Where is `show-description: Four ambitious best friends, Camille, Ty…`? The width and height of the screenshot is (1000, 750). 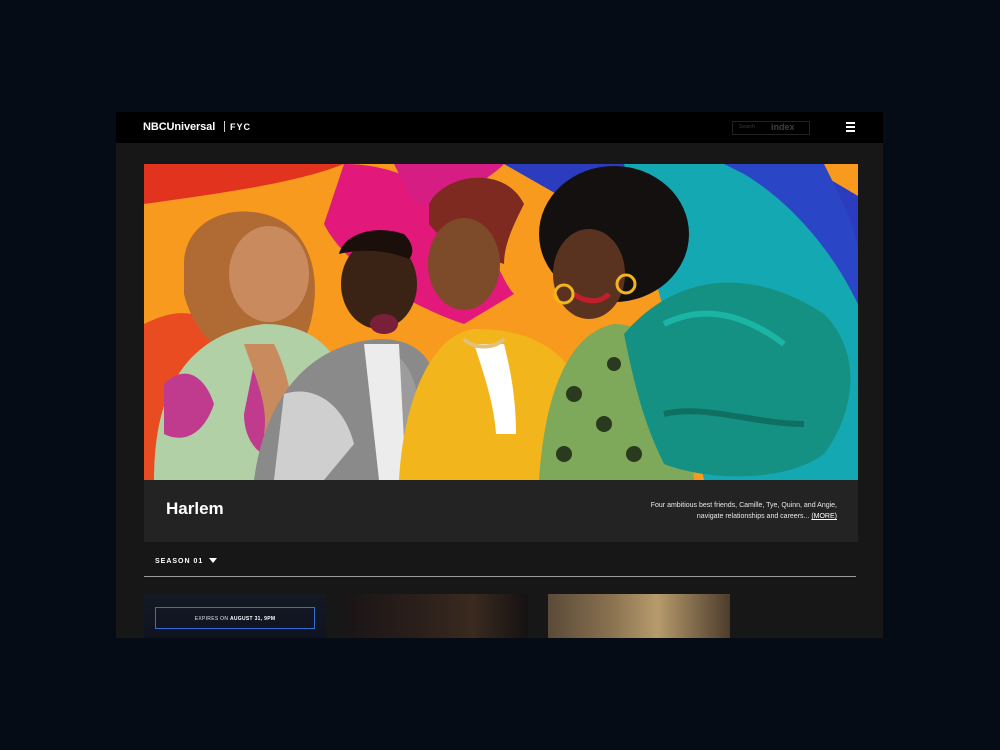
show-description: Four ambitious best friends, Camille, Ty… is located at coordinates (742, 511).